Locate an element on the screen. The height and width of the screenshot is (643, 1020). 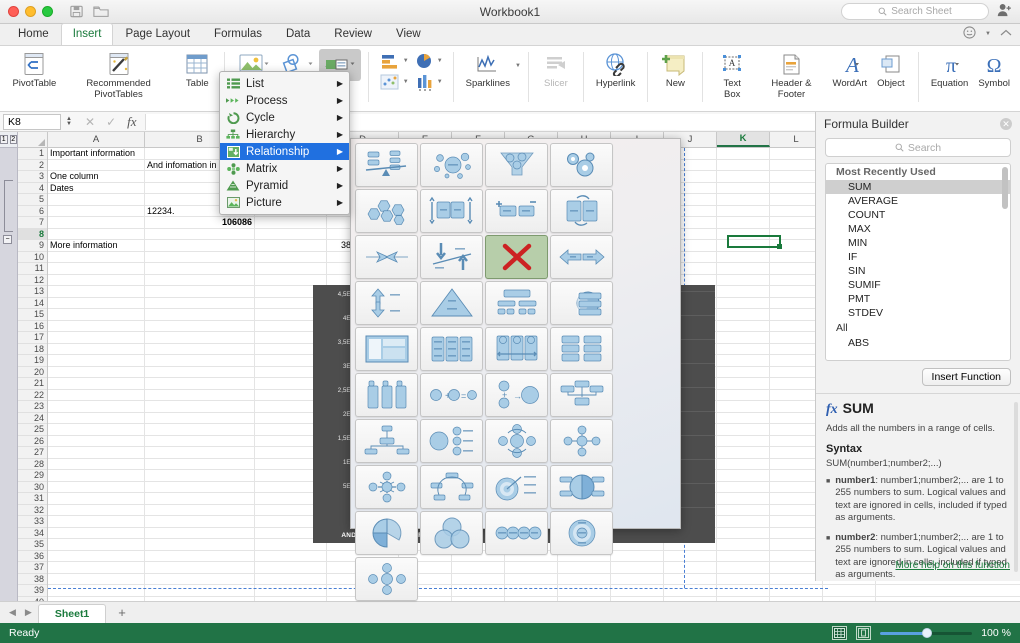
smartart-thumbnail-radial-cluster is located at coordinates (451, 165).